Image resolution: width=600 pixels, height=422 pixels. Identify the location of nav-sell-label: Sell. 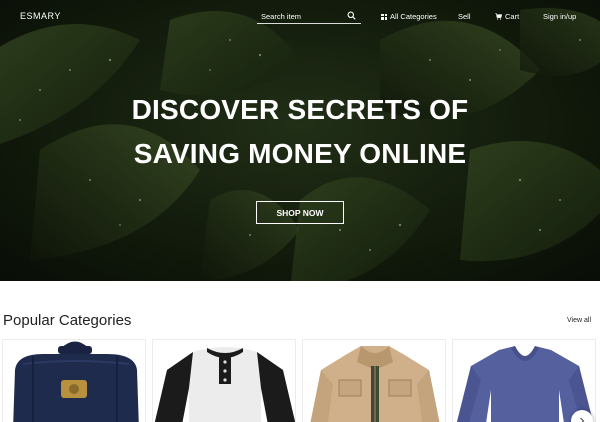
(464, 16).